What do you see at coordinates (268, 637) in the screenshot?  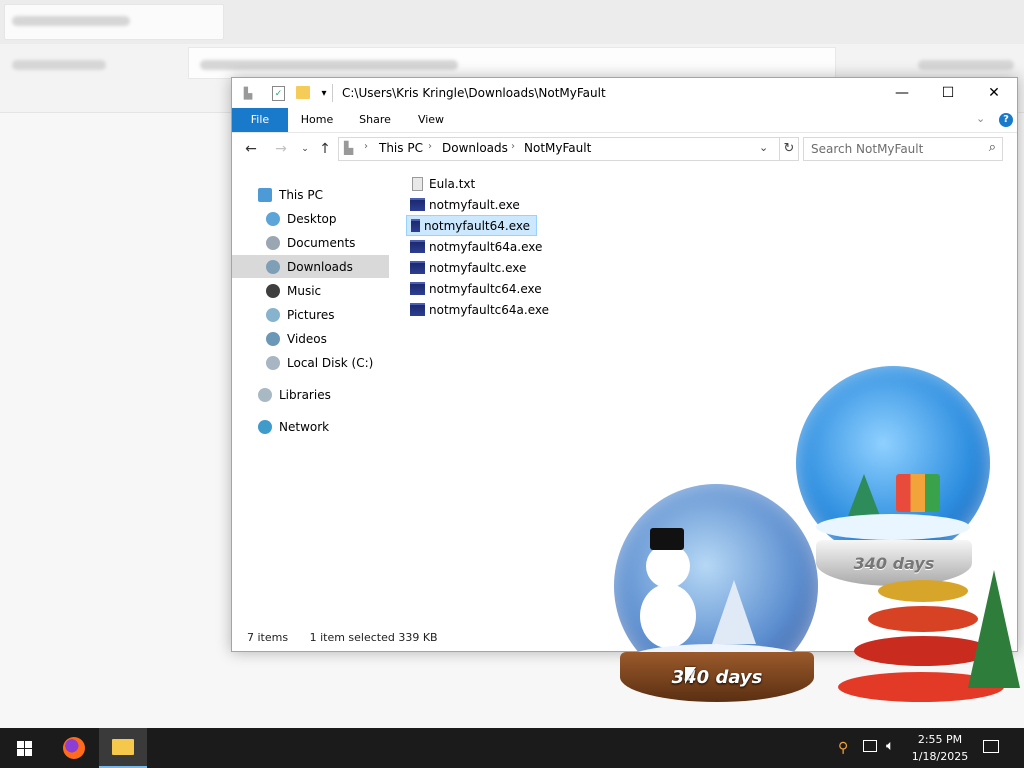 I see `item-count: 7 items` at bounding box center [268, 637].